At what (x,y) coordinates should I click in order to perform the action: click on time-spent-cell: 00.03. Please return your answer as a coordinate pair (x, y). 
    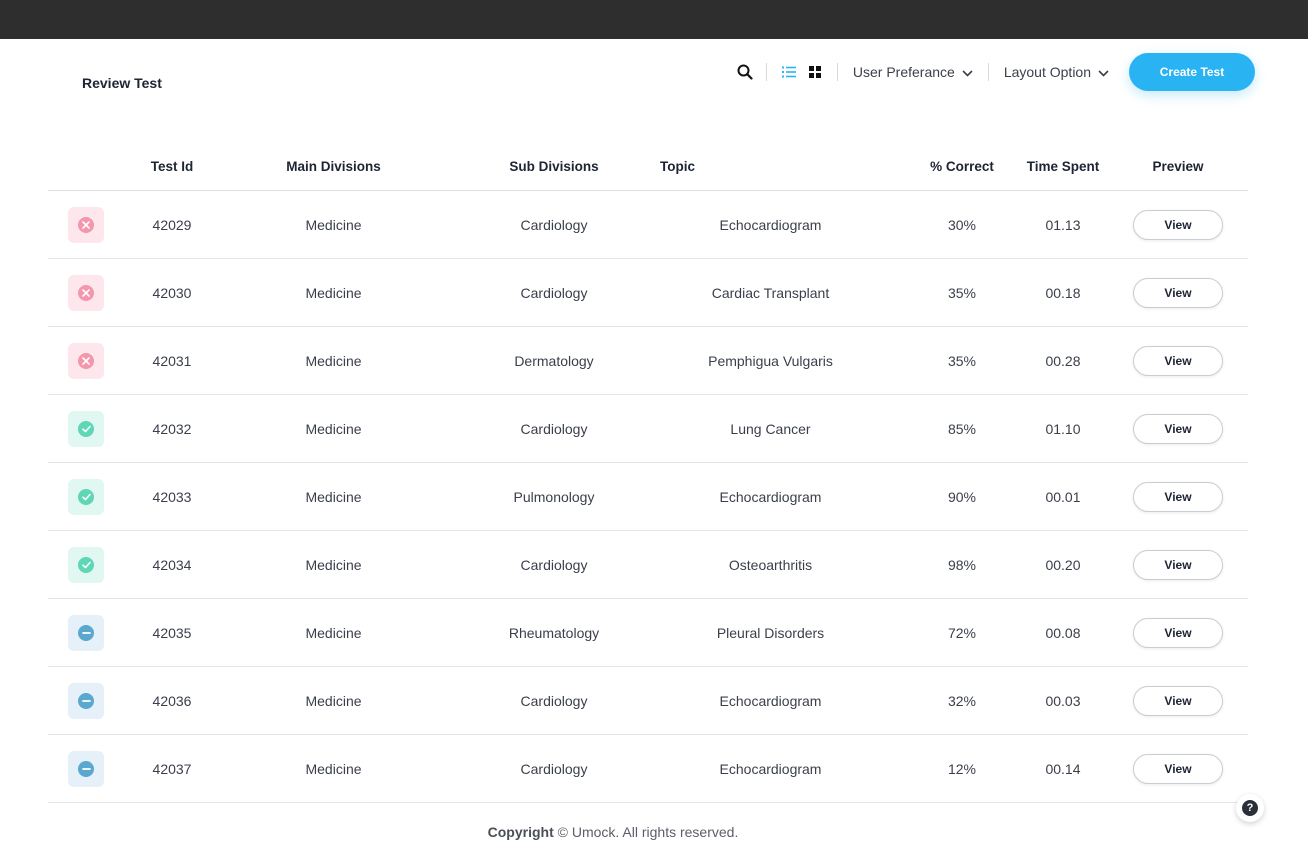
    Looking at the image, I should click on (1063, 700).